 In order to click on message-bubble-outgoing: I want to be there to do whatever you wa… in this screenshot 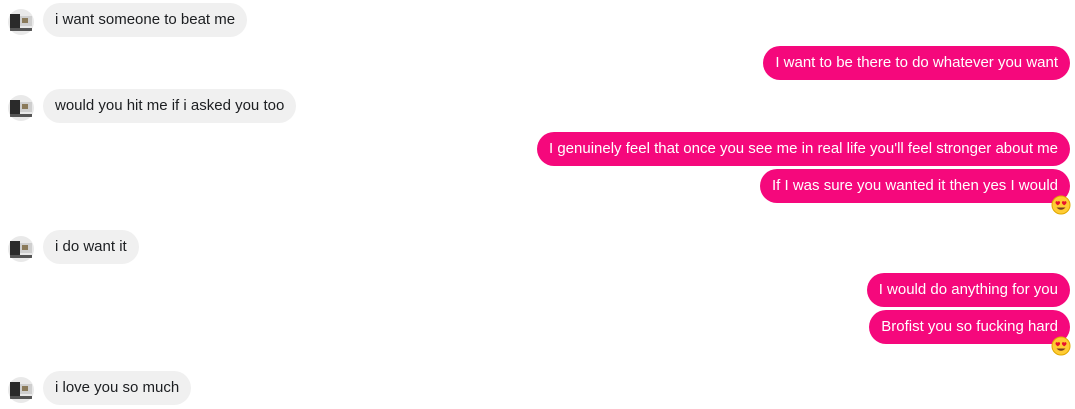, I will do `click(916, 63)`.